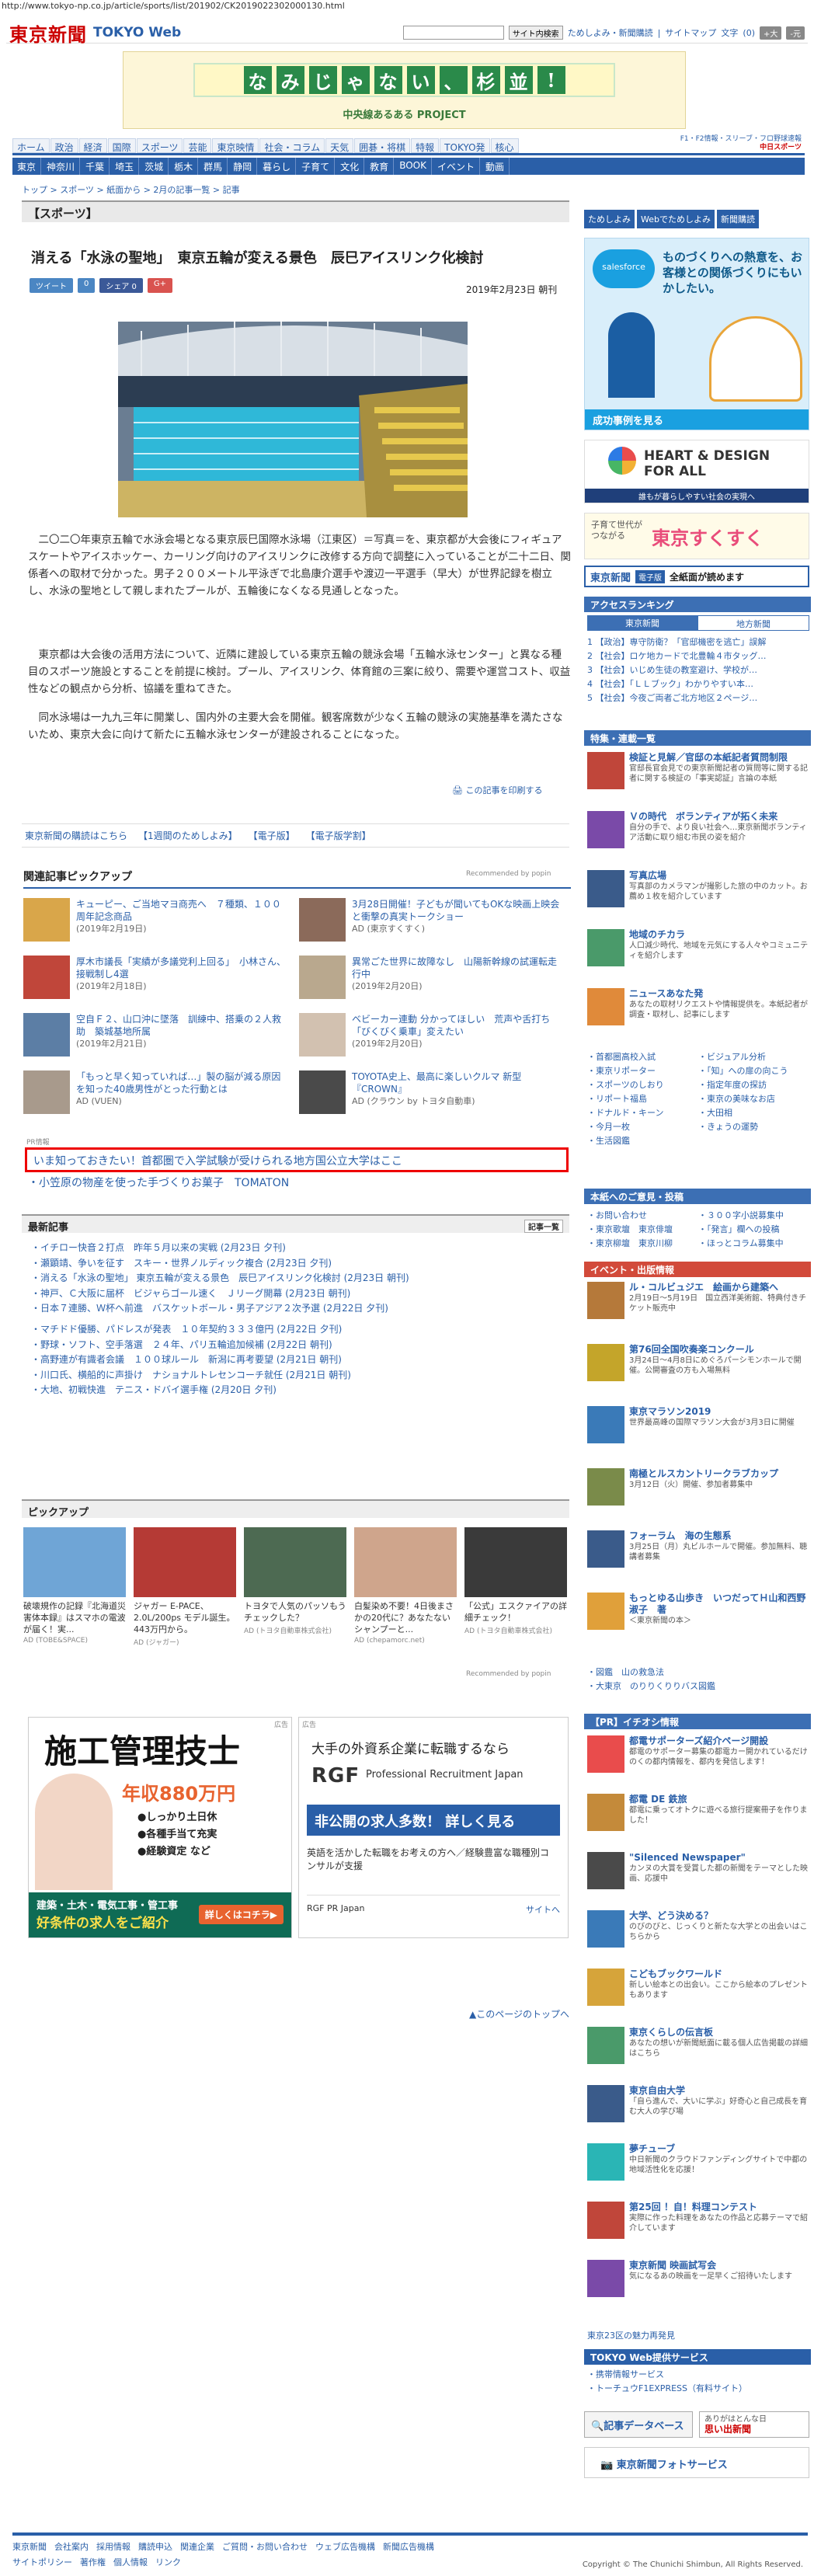 The image size is (814, 2576). Describe the element at coordinates (95, 166) in the screenshot. I see `region-nav-item: 千葉` at that location.